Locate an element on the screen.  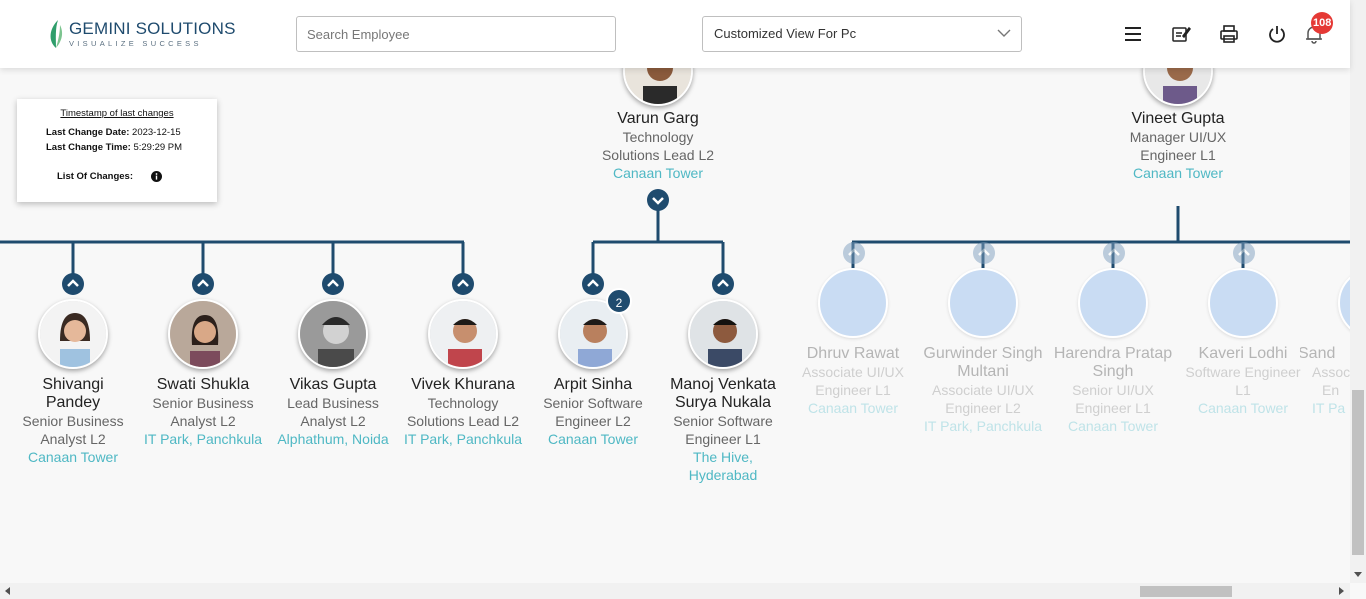
search-employee-input is located at coordinates (456, 34).